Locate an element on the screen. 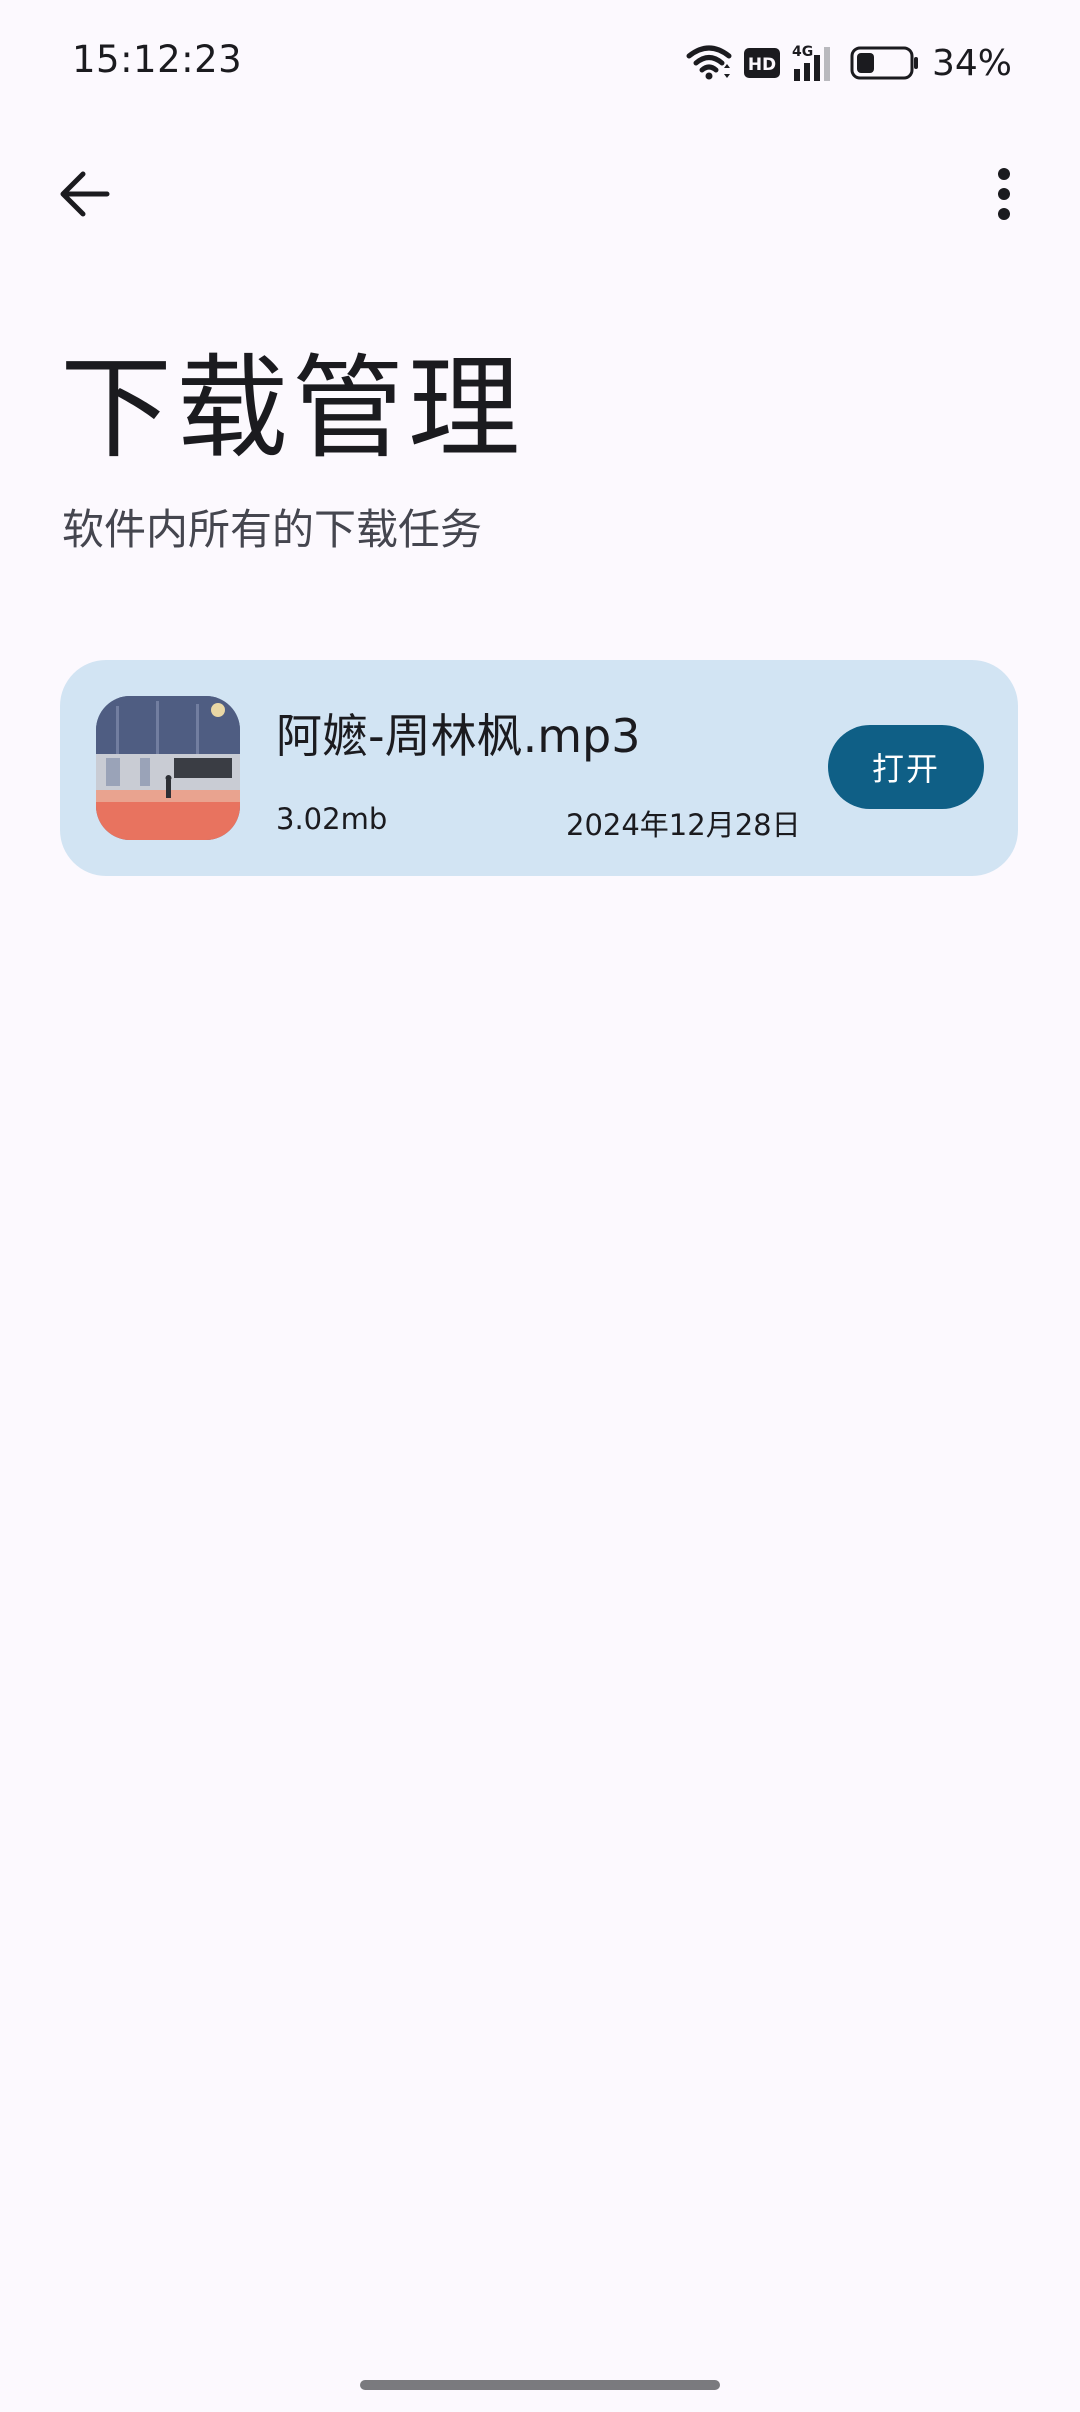 The image size is (1080, 2412). page-subtitle: 软件内所有的下载任务 is located at coordinates (272, 529).